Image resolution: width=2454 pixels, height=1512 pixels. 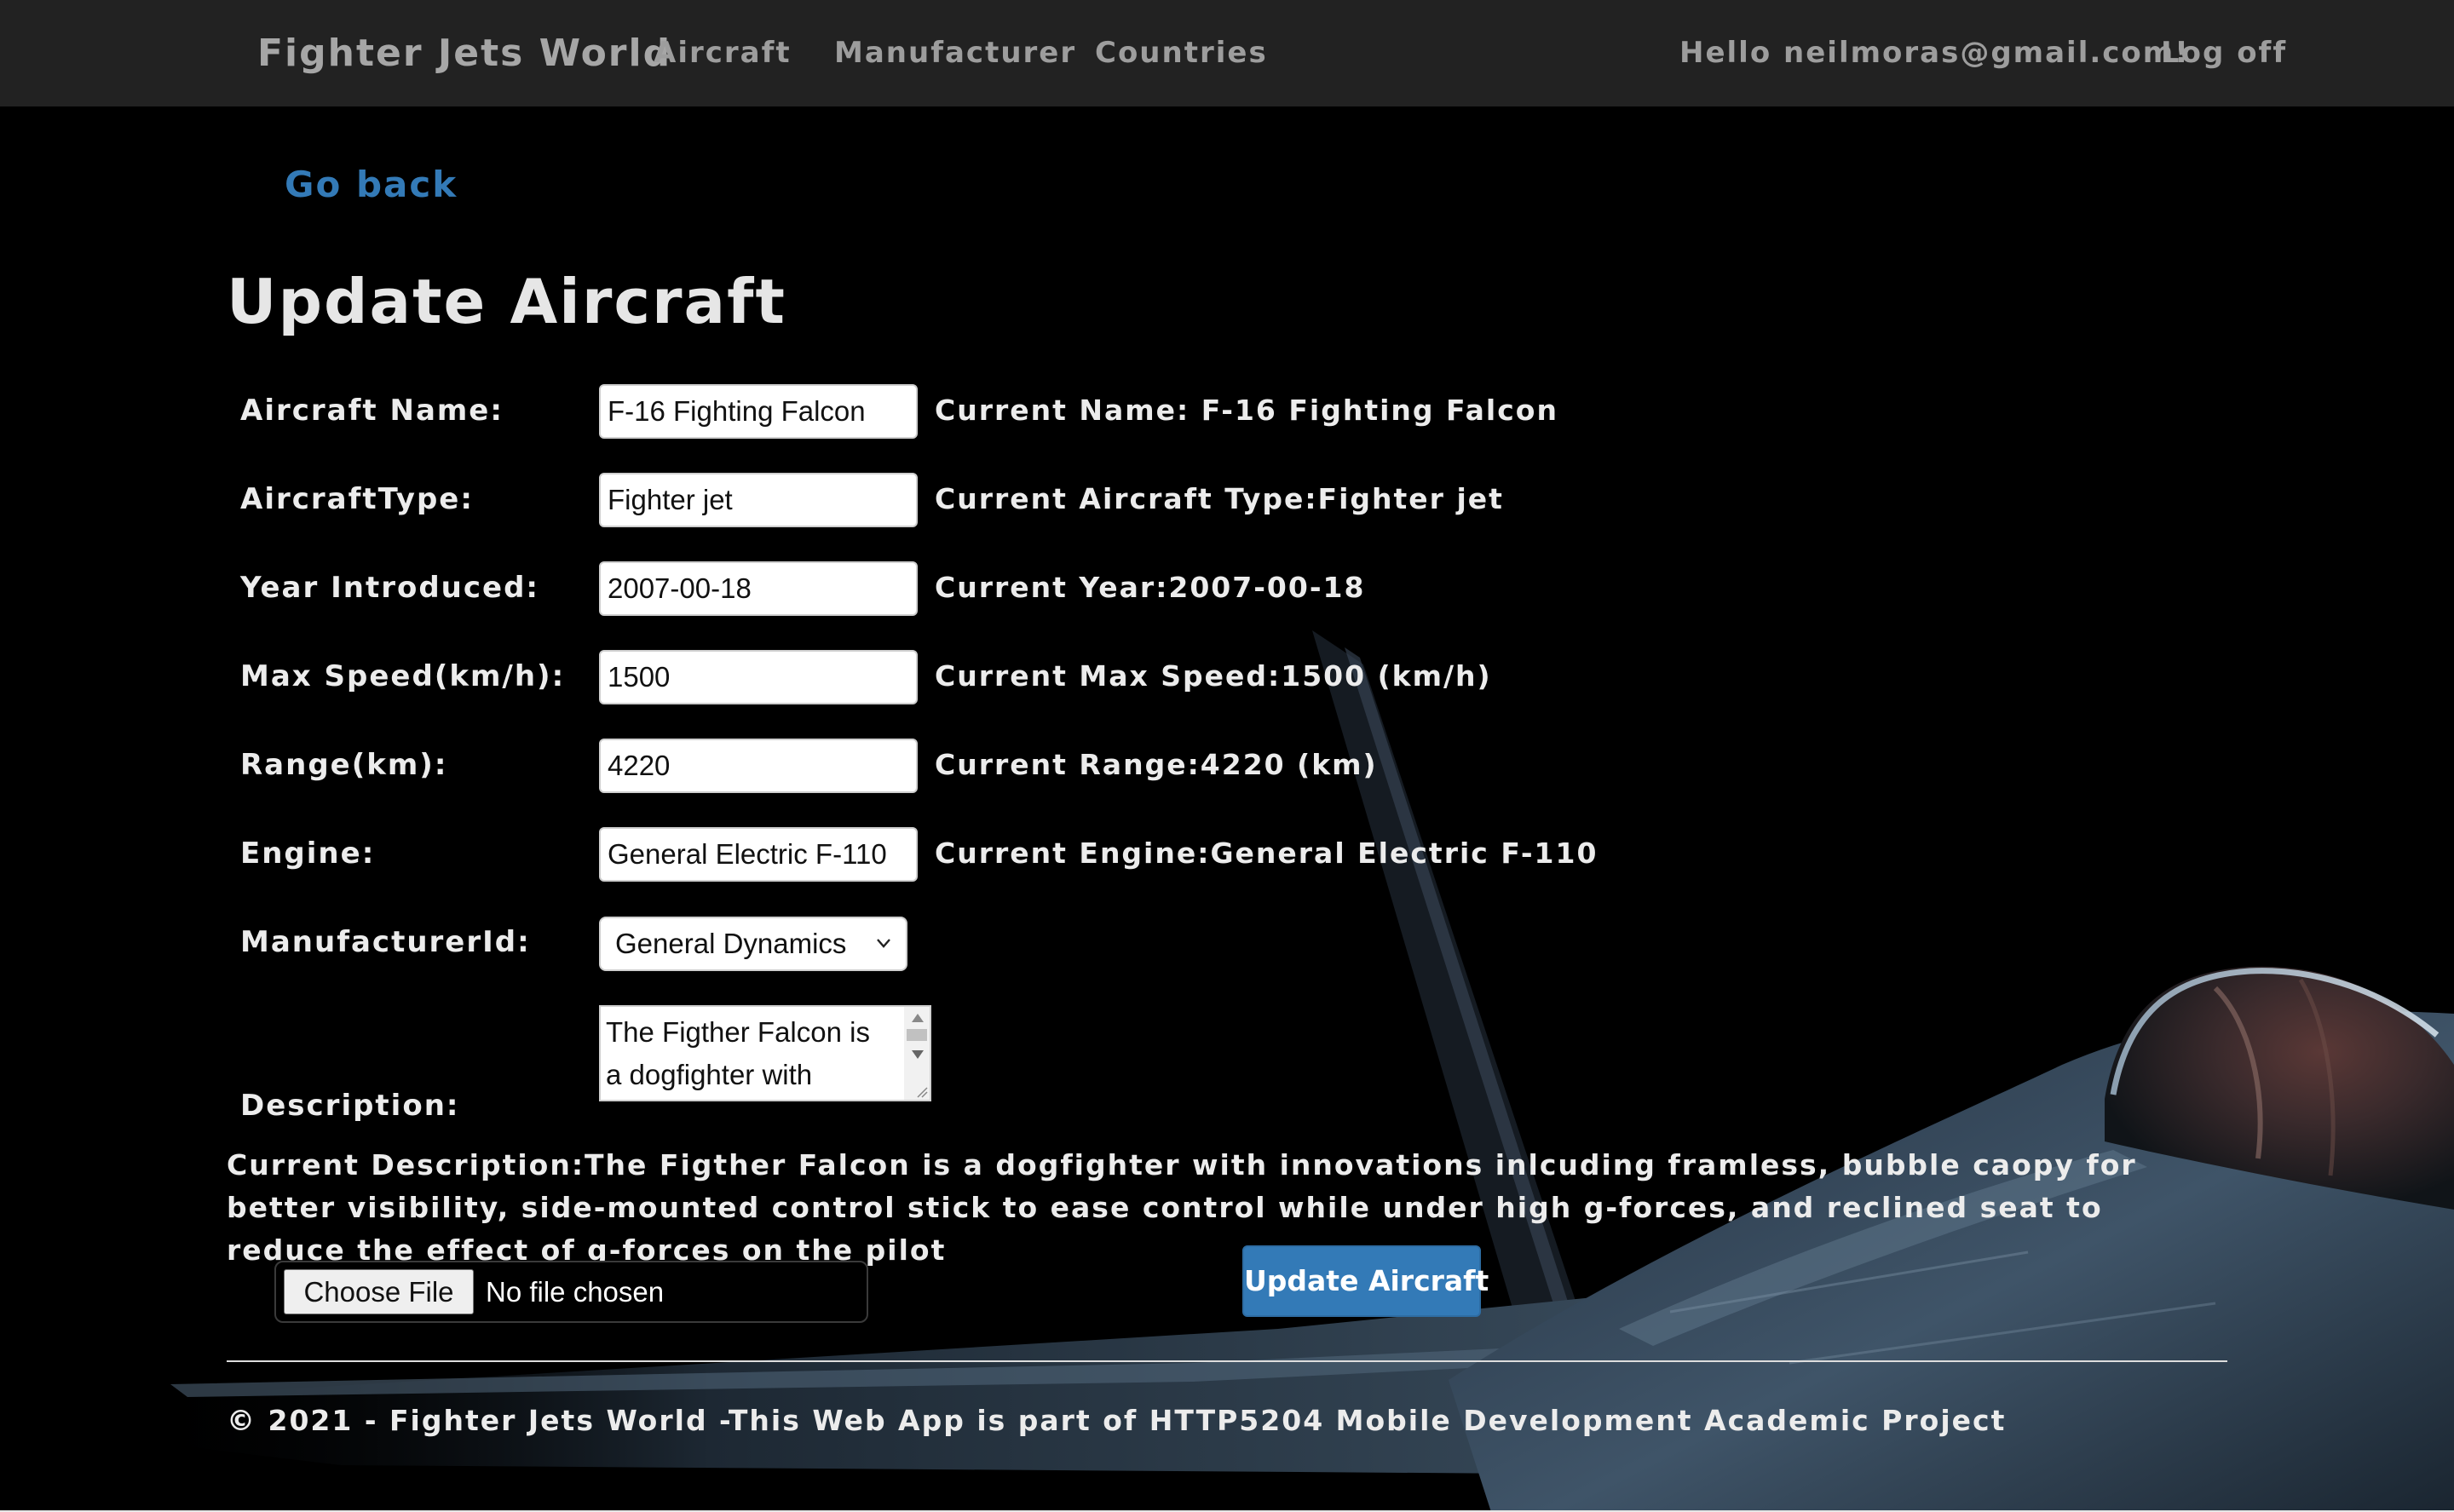 What do you see at coordinates (758, 766) in the screenshot?
I see `range-input` at bounding box center [758, 766].